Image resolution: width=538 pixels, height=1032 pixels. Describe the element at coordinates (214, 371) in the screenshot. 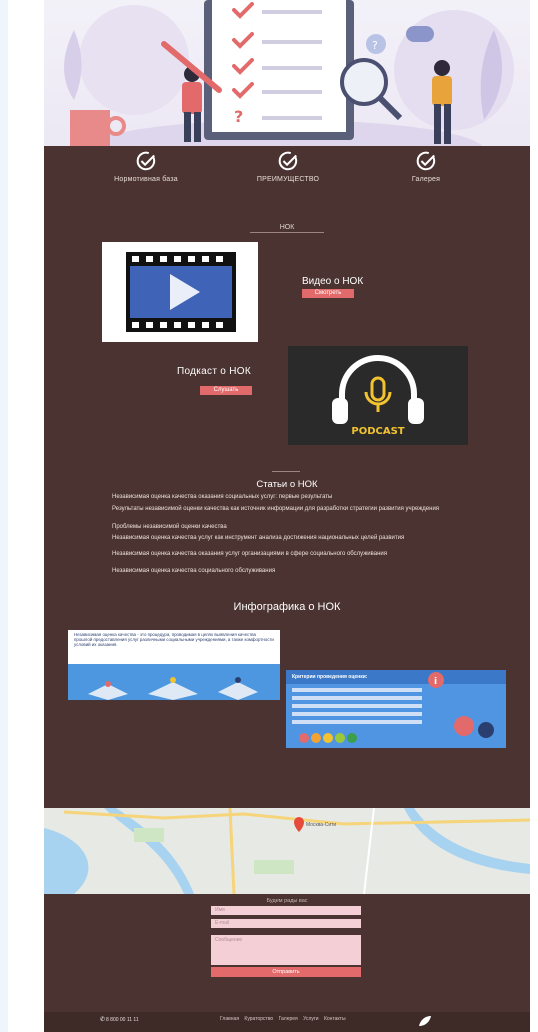

I see `podcast-title: Подкаст о НОК` at that location.